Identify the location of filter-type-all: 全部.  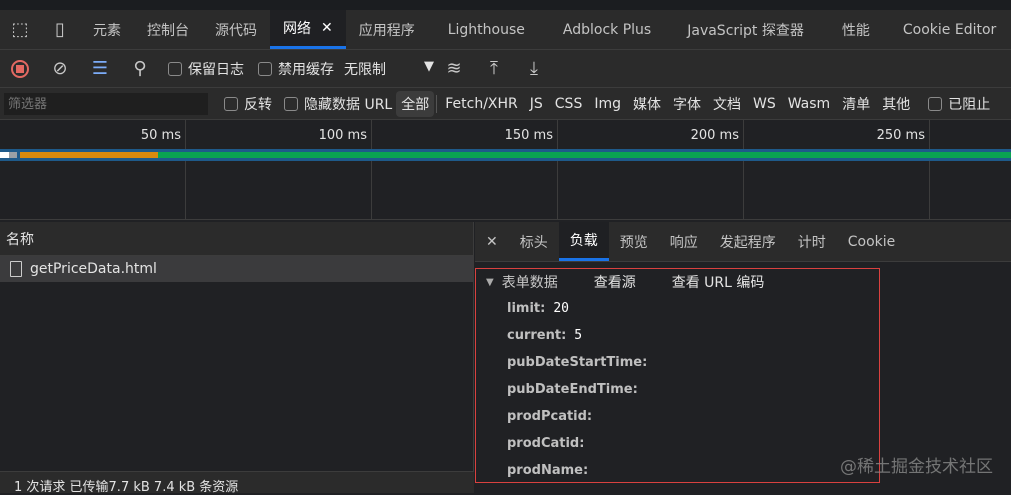
(415, 103).